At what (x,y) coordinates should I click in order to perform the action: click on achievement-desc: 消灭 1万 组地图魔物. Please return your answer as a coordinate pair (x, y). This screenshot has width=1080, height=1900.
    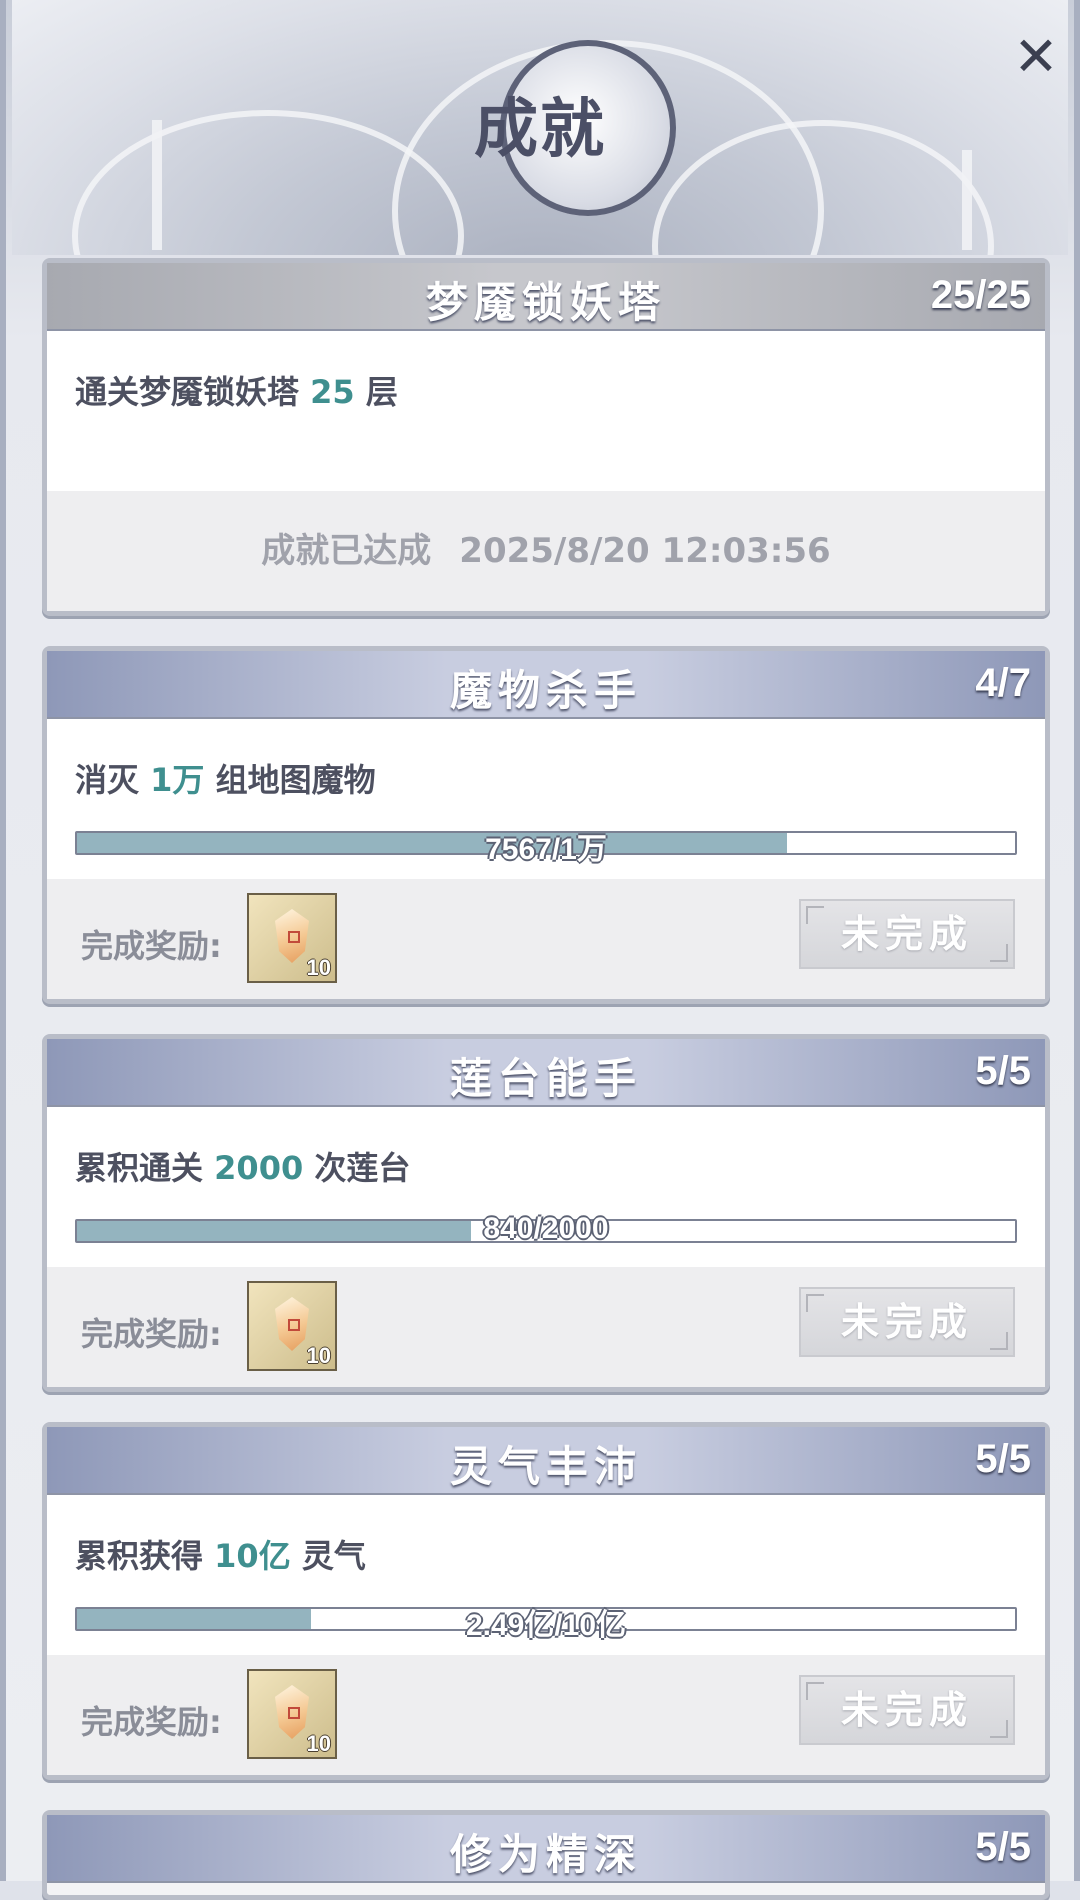
    Looking at the image, I should click on (546, 760).